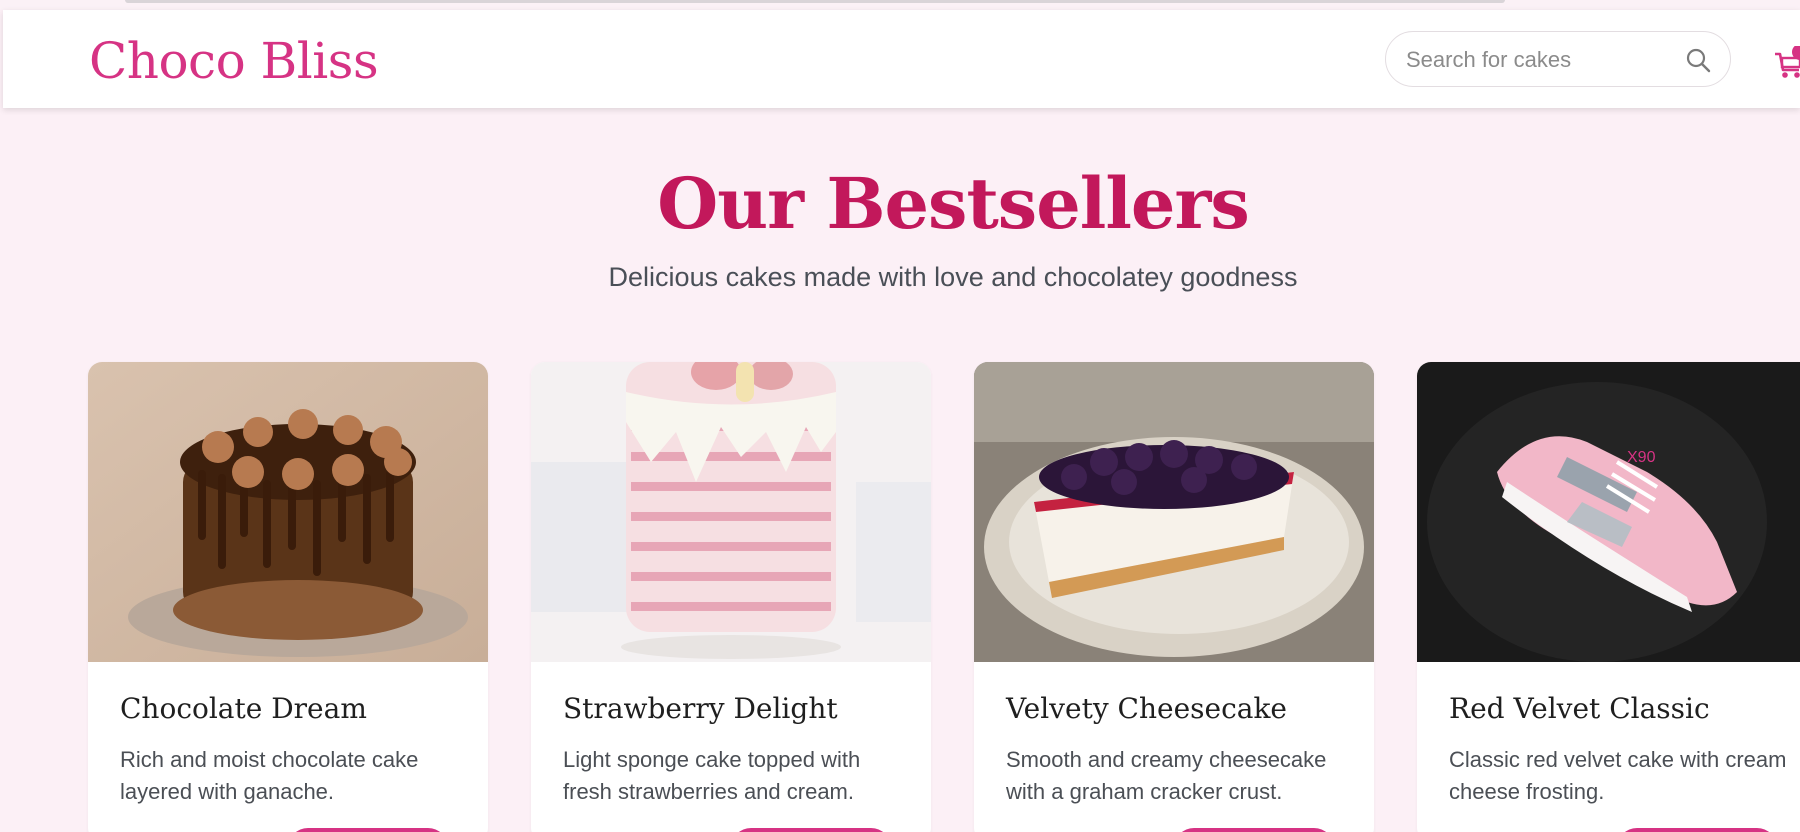 This screenshot has width=1800, height=832. Describe the element at coordinates (234, 61) in the screenshot. I see `brand-logo: Choco Bliss` at that location.